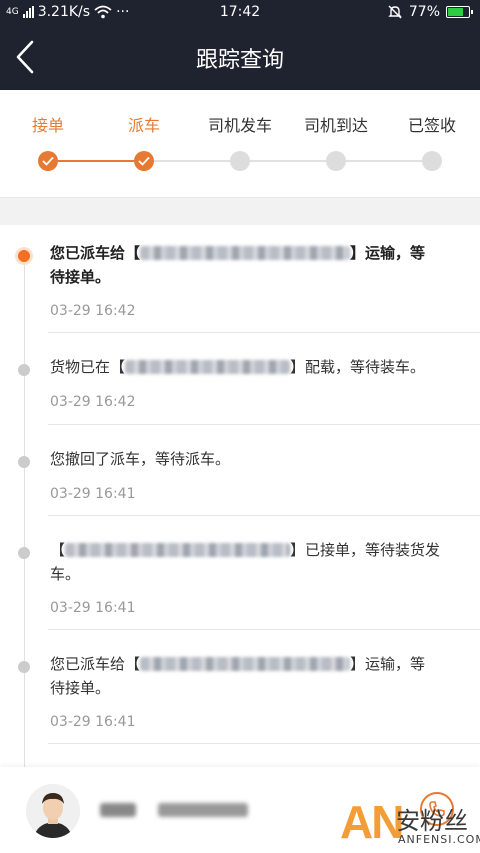 This screenshot has height=853, width=480. What do you see at coordinates (24, 256) in the screenshot?
I see `timeline-bullet-current` at bounding box center [24, 256].